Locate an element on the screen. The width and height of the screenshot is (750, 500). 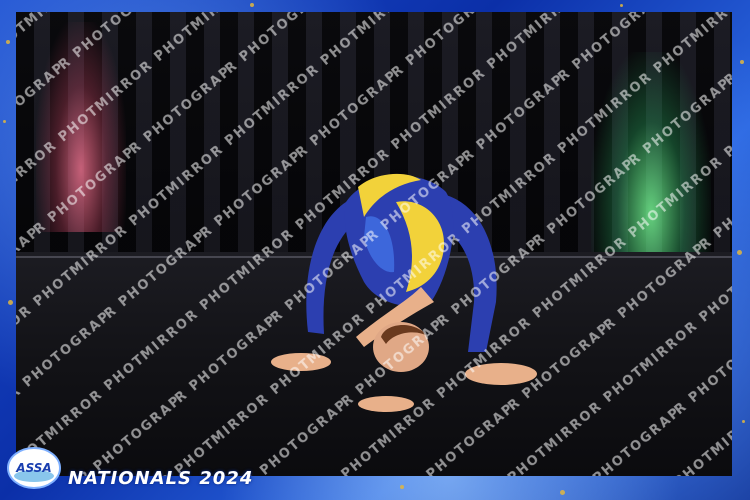
assa-logo: ASSA is located at coordinates (34, 468).